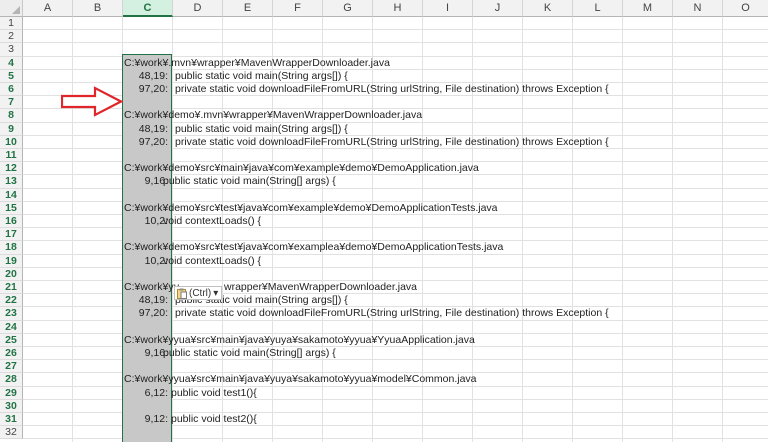  Describe the element at coordinates (11, 208) in the screenshot. I see `row-header-15: 15` at that location.